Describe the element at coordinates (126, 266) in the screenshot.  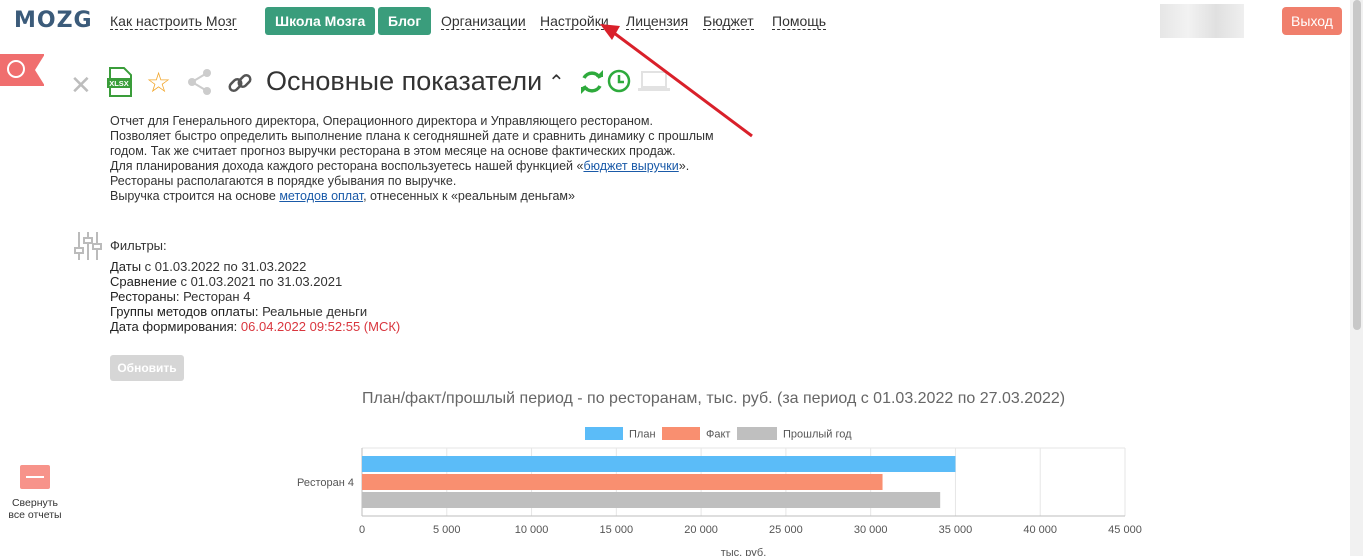
I see `filter-label: Даты` at that location.